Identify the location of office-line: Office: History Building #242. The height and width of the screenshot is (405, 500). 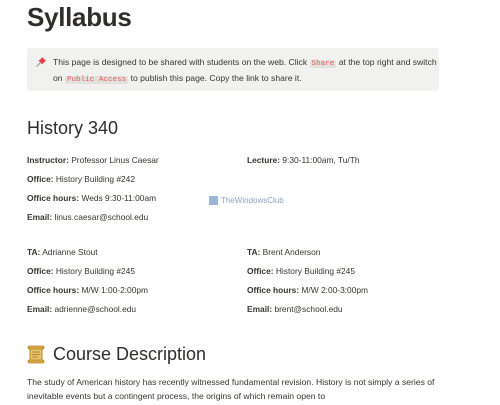
(81, 179).